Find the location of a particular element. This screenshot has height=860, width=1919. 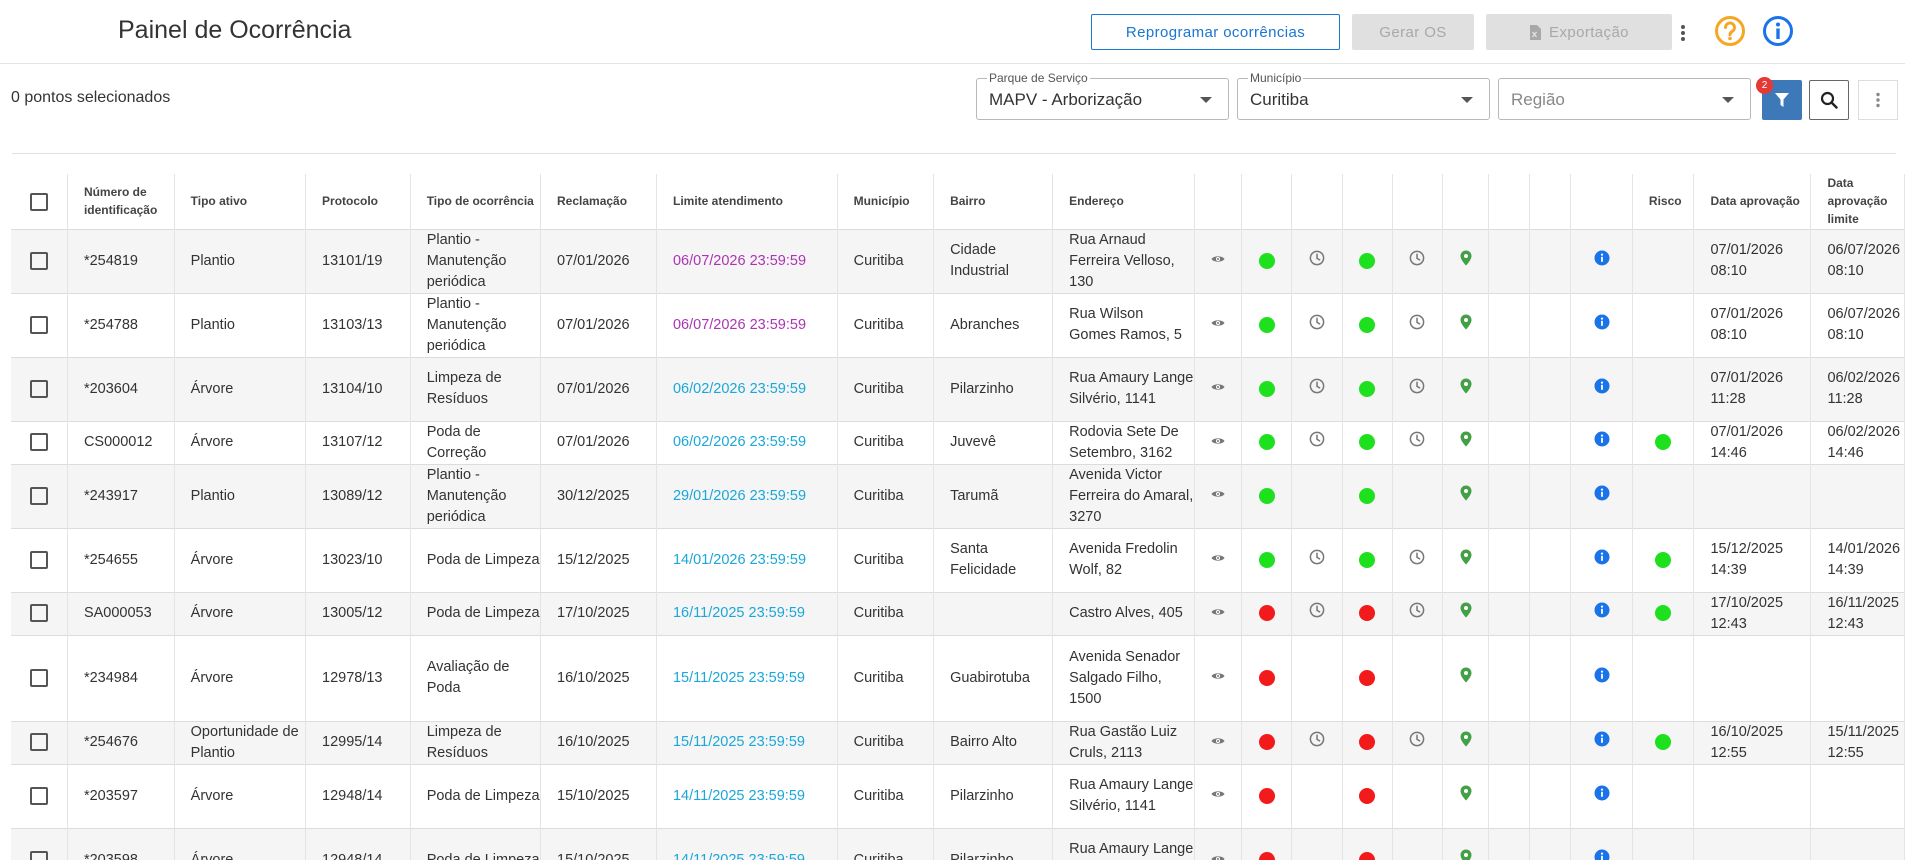

header-data-aprovacao-limite: Data aprovação limite is located at coordinates (1857, 201).